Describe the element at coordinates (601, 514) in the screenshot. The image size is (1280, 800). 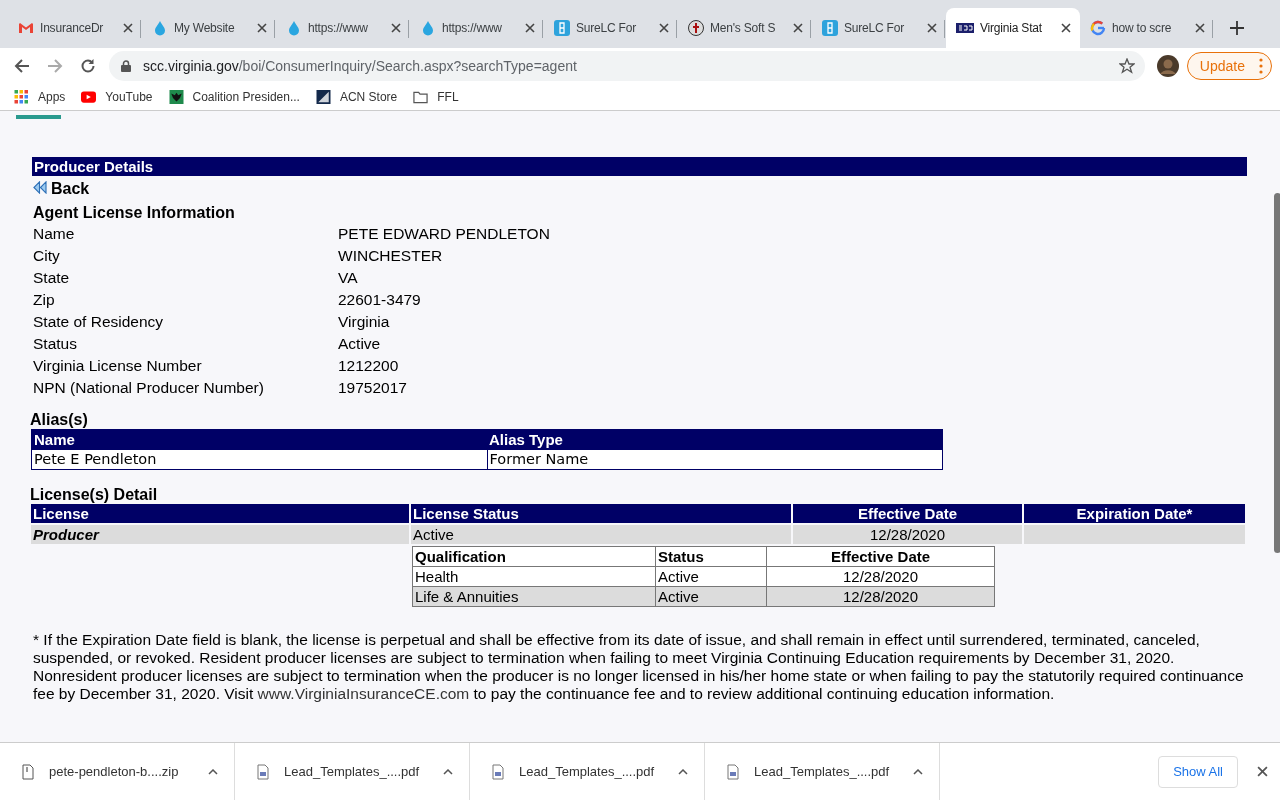
I see `column-header: License Status` at that location.